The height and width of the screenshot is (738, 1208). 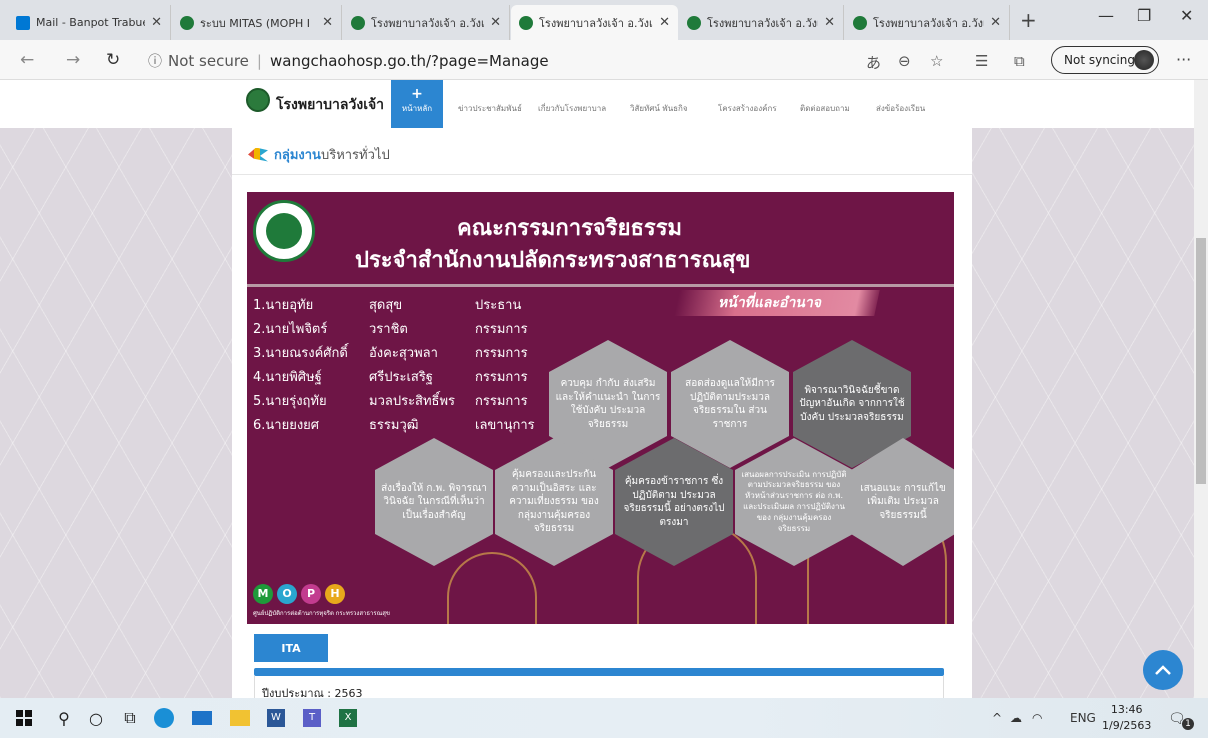 I want to click on search-icon: ⚲, so click(x=64, y=718).